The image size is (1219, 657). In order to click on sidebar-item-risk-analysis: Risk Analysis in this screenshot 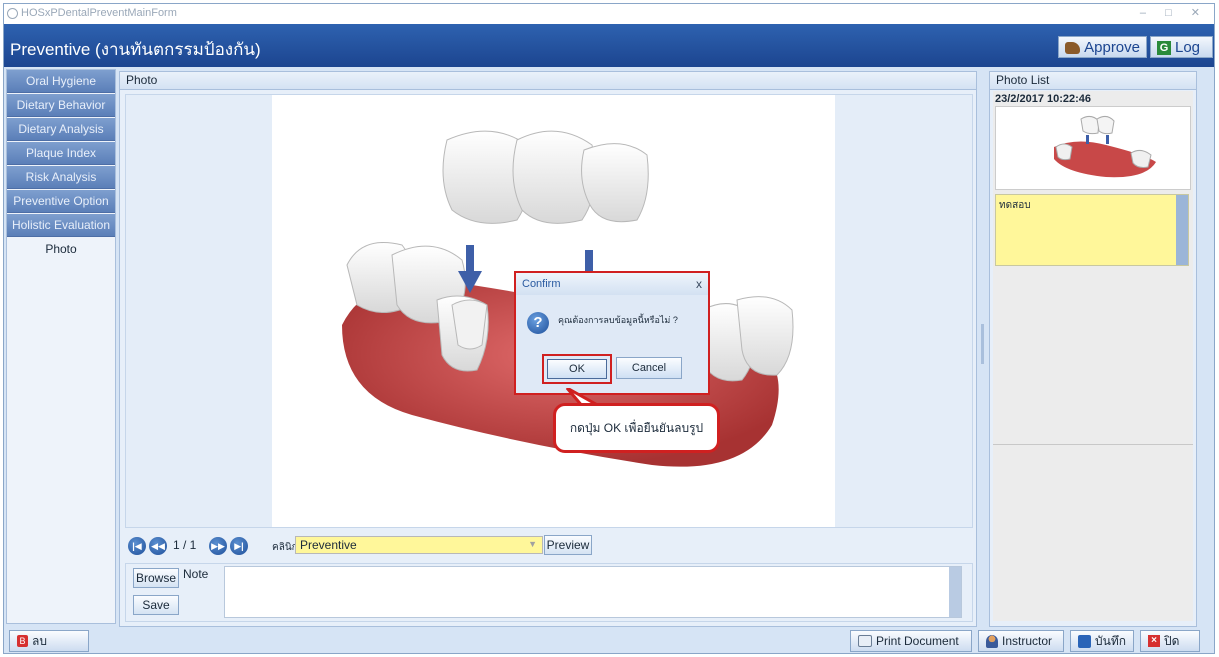, I will do `click(61, 177)`.